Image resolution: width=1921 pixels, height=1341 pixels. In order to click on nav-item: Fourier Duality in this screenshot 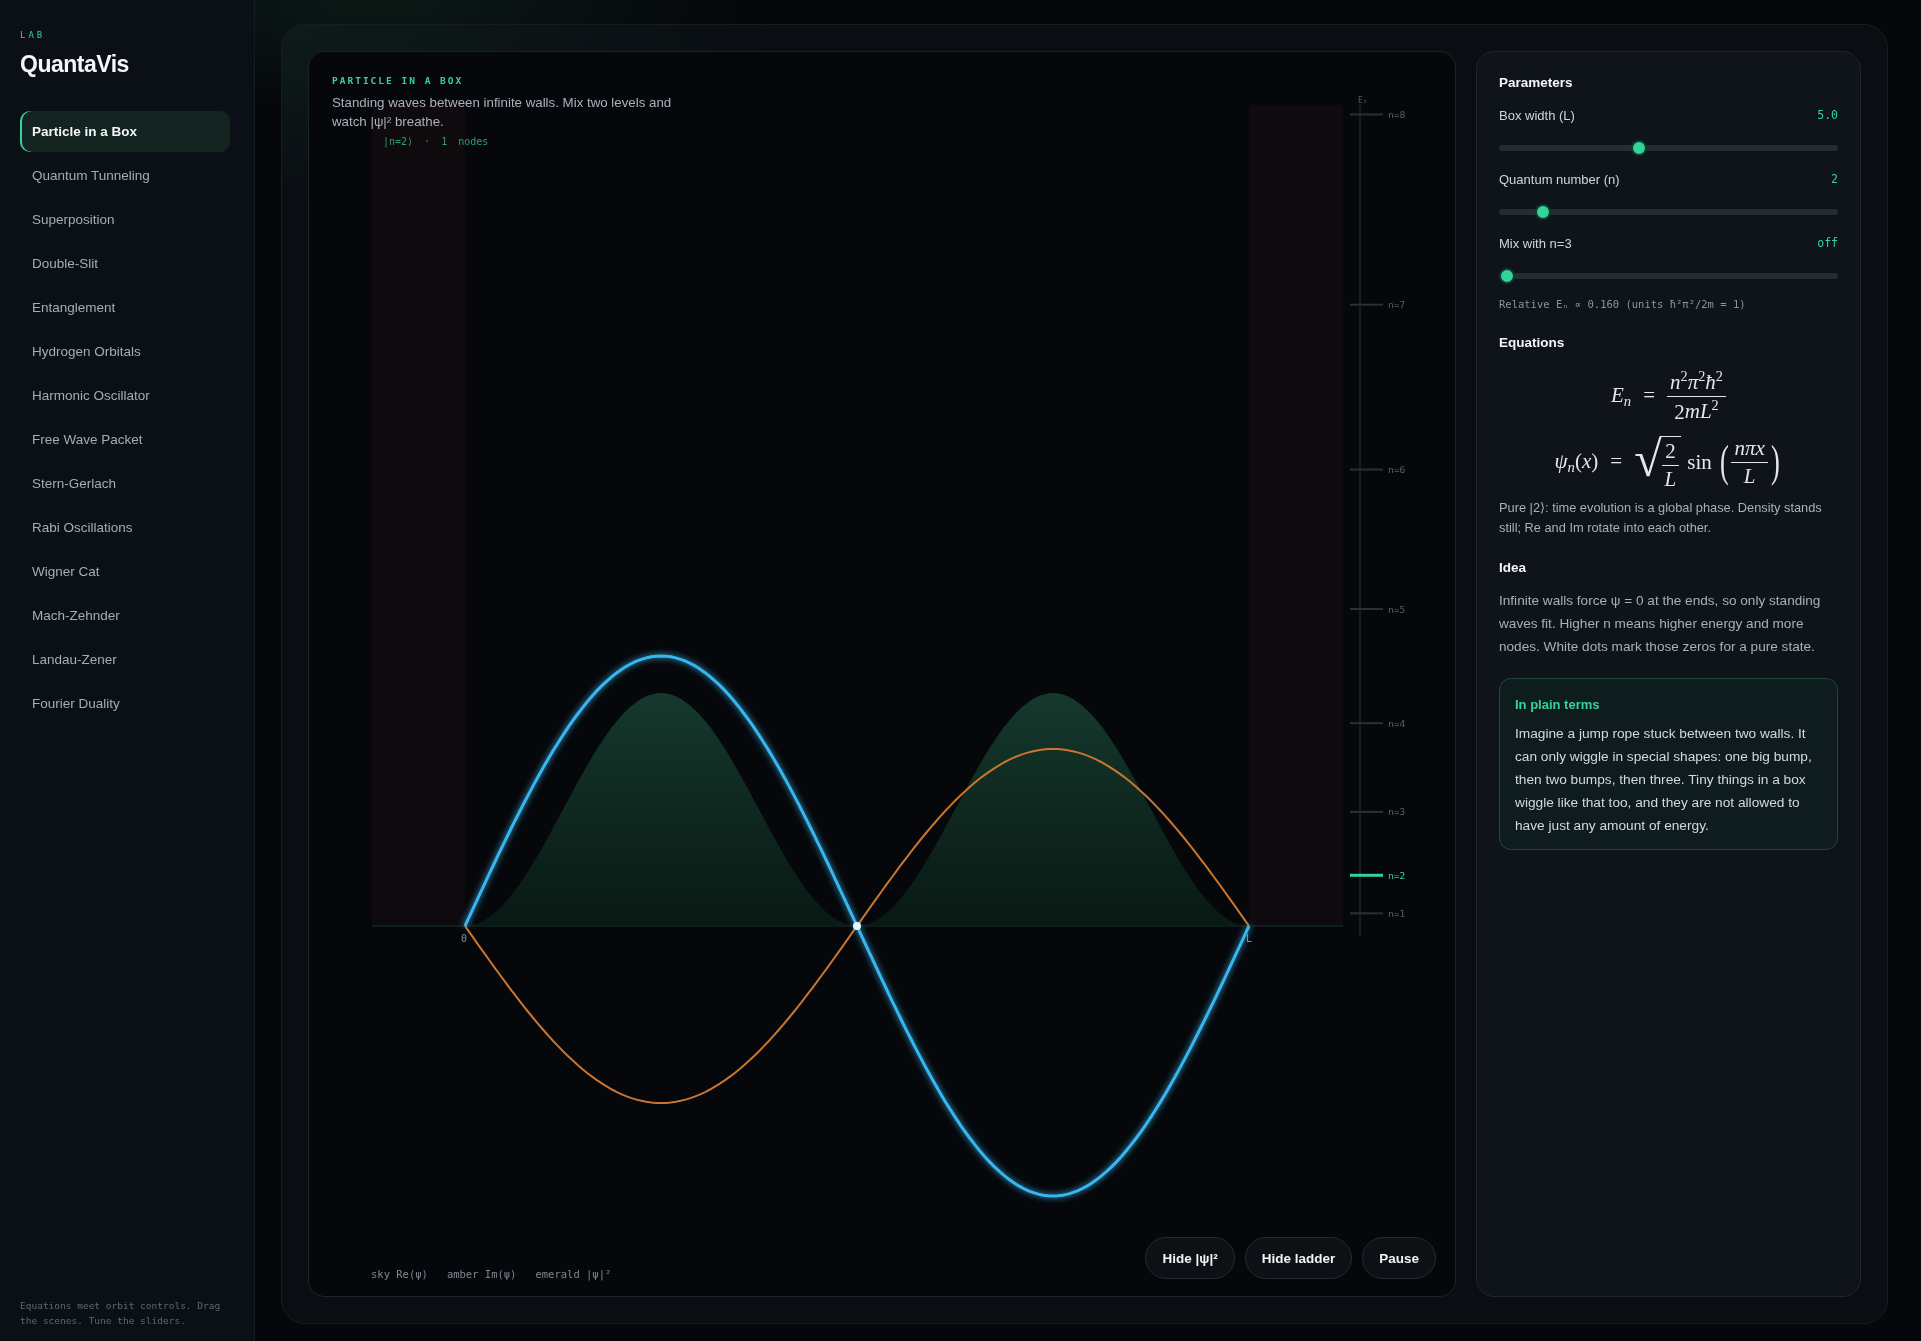, I will do `click(125, 703)`.